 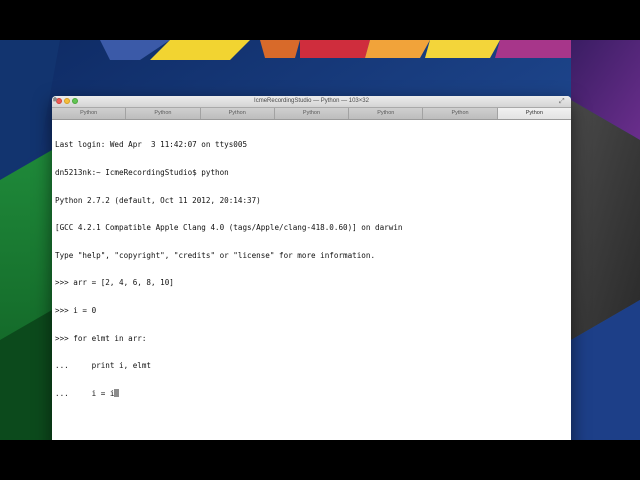 What do you see at coordinates (460, 113) in the screenshot?
I see `tab-python-6: Python` at bounding box center [460, 113].